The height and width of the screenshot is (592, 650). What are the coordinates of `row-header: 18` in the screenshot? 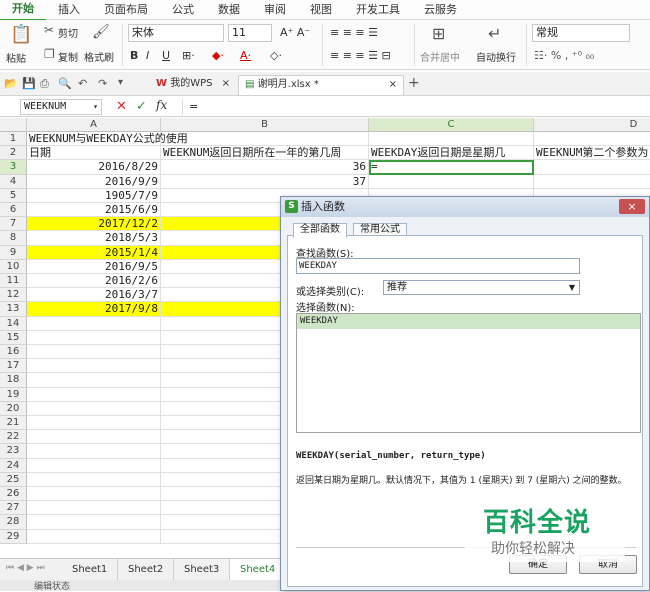 It's located at (13, 380).